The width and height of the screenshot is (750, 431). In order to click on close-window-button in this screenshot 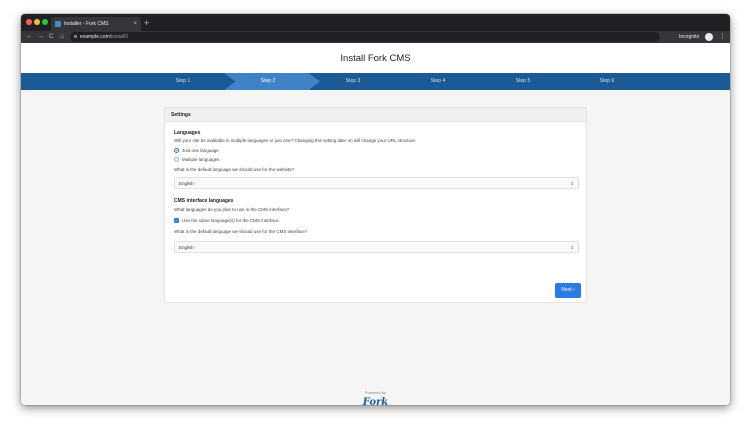, I will do `click(29, 22)`.